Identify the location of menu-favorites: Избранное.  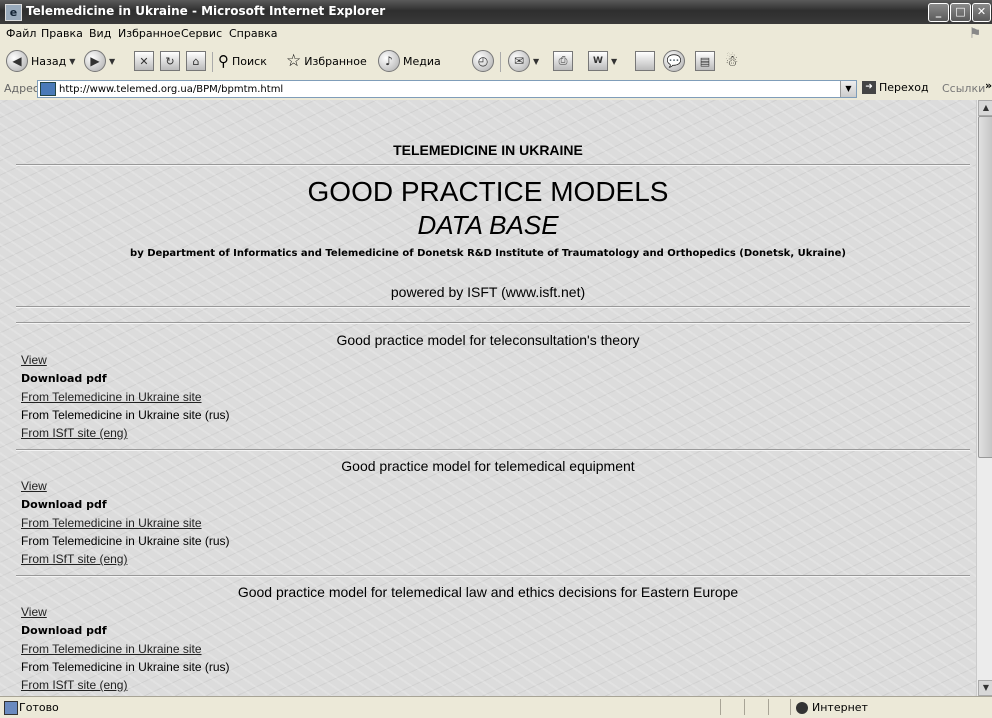
(149, 33).